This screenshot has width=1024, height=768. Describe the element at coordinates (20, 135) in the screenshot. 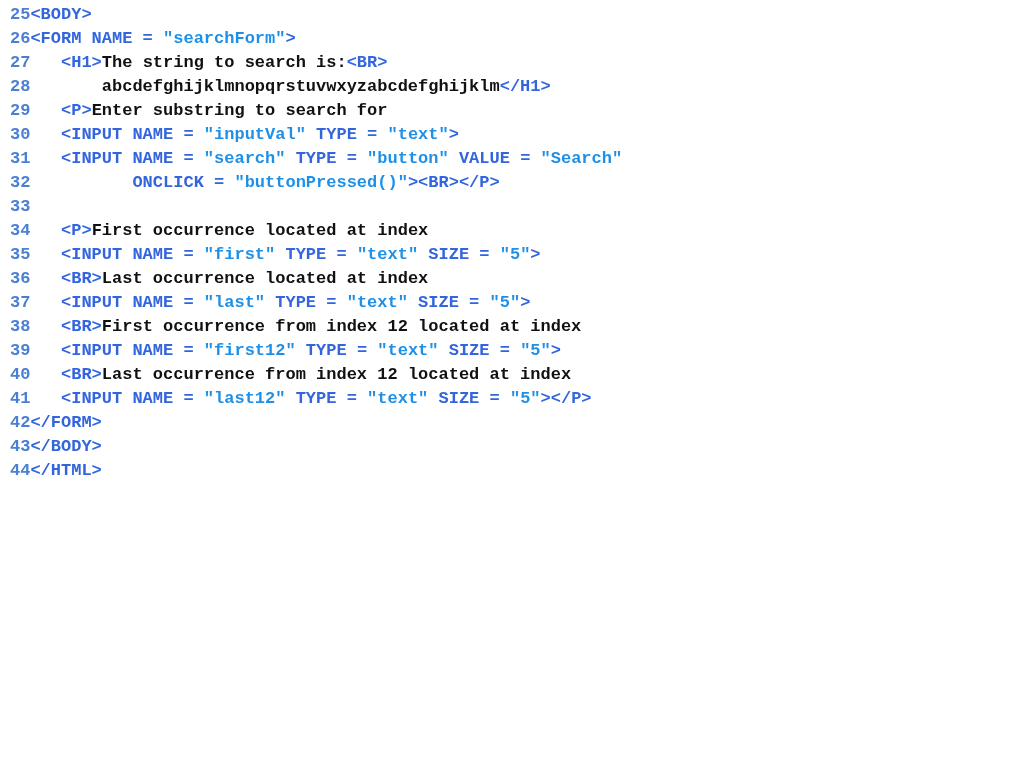

I see `line-number: 30` at that location.